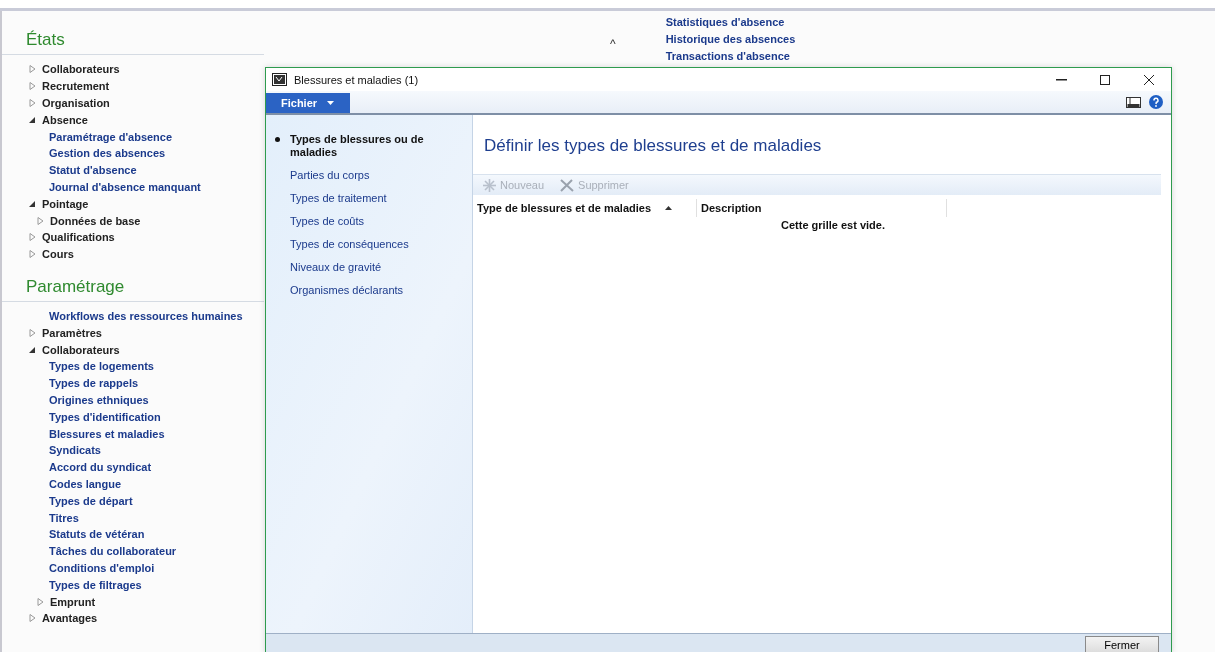  I want to click on nav-item: Niveaux de gravité, so click(369, 267).